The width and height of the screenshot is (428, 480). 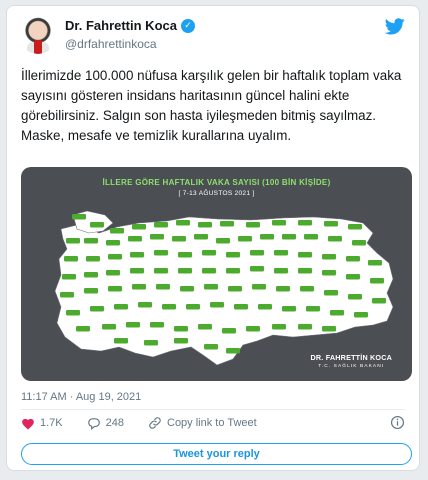 What do you see at coordinates (397, 422) in the screenshot?
I see `info-icon` at bounding box center [397, 422].